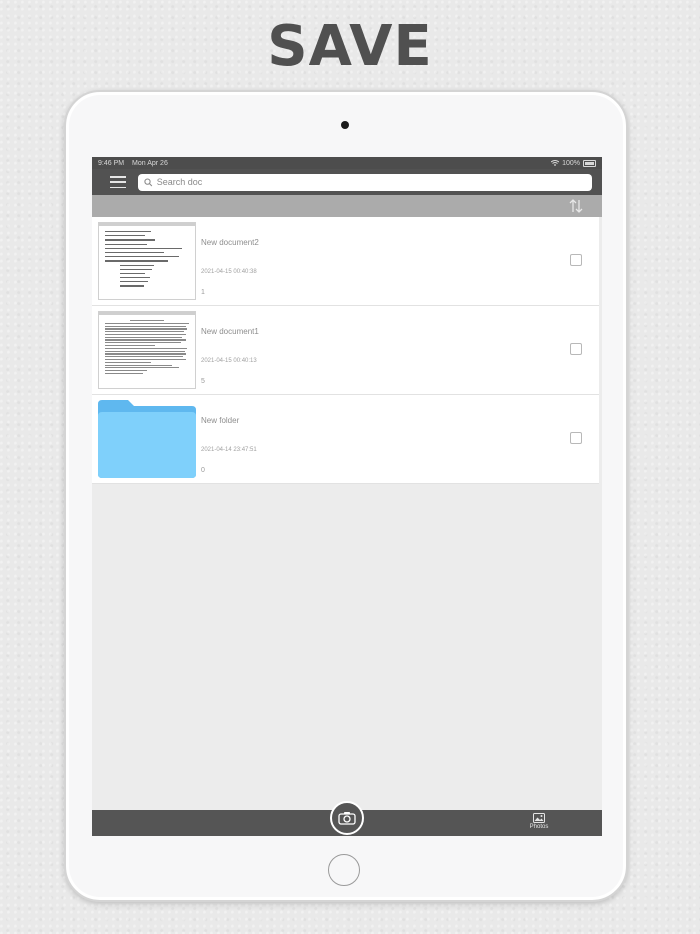  Describe the element at coordinates (229, 361) in the screenshot. I see `document-date: 2021-04-15 00:40:13` at that location.